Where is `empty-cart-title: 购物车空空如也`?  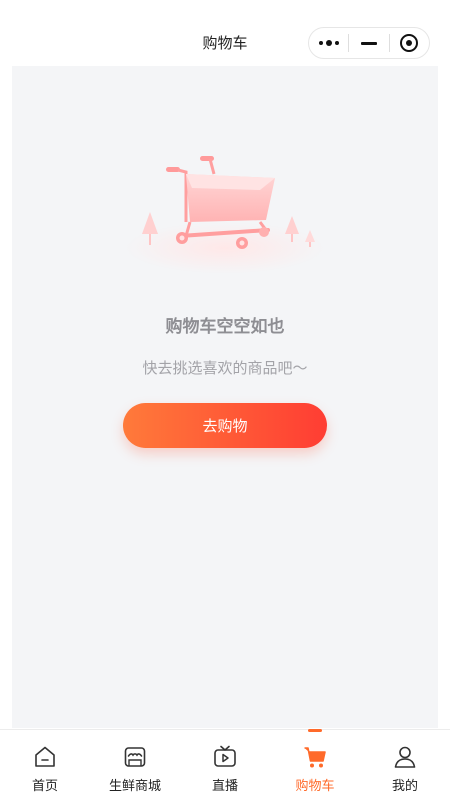 empty-cart-title: 购物车空空如也 is located at coordinates (225, 327).